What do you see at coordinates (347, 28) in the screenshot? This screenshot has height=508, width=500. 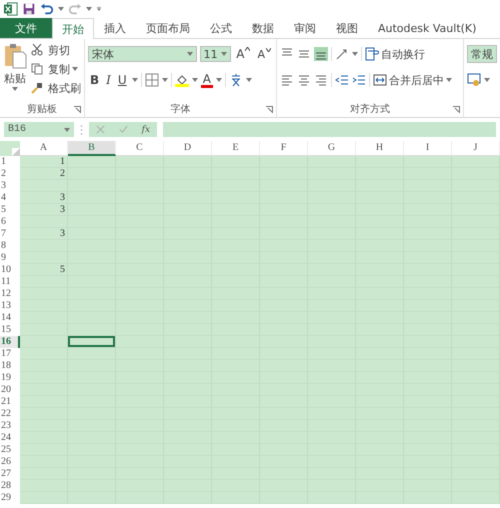 I see `ribbon-tab: 视图` at bounding box center [347, 28].